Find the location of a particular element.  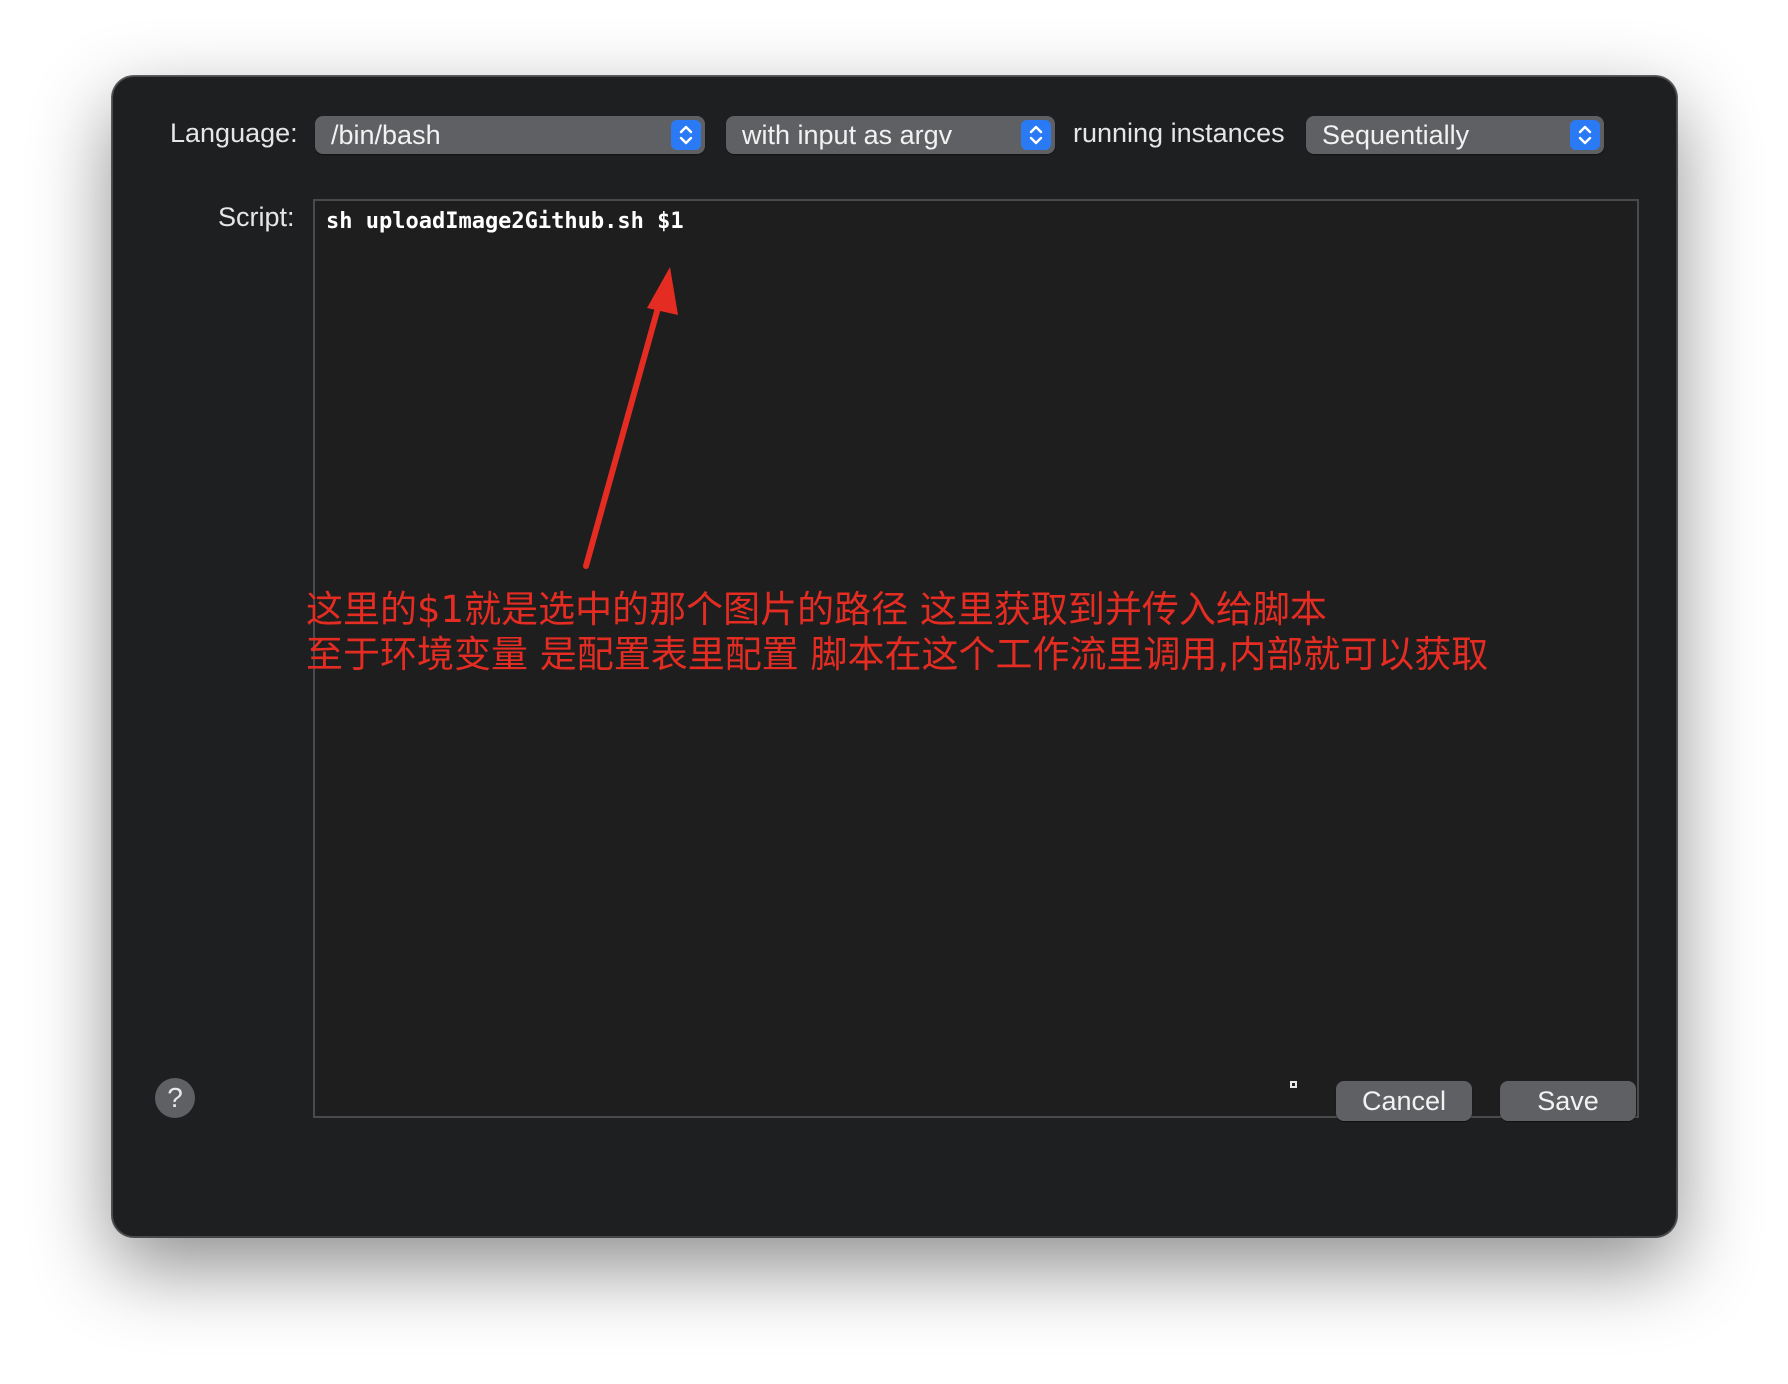

cancel-button: Cancel is located at coordinates (1404, 1101).